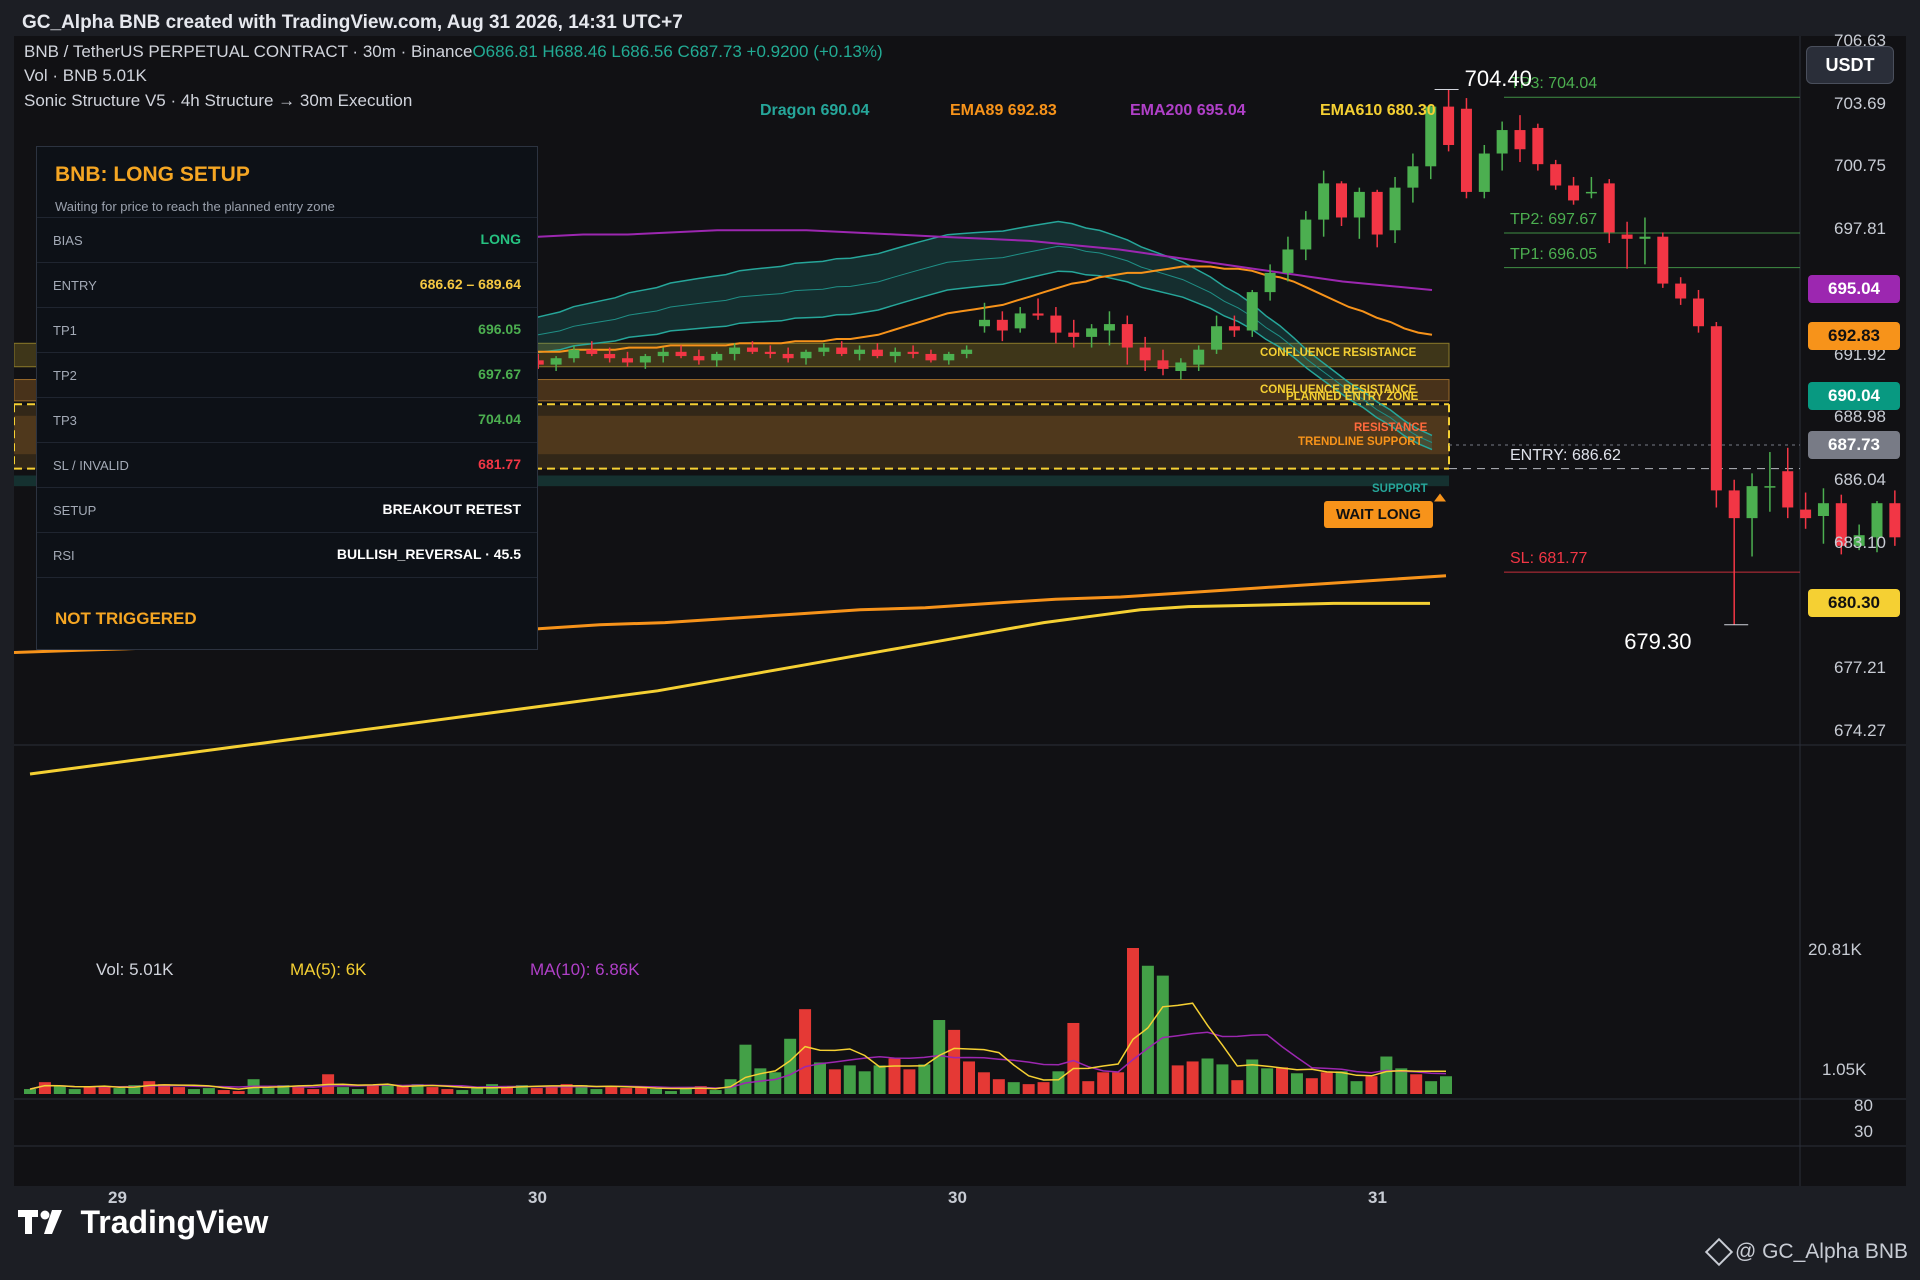  Describe the element at coordinates (499, 374) in the screenshot. I see `setup-row-value: 697.67` at that location.